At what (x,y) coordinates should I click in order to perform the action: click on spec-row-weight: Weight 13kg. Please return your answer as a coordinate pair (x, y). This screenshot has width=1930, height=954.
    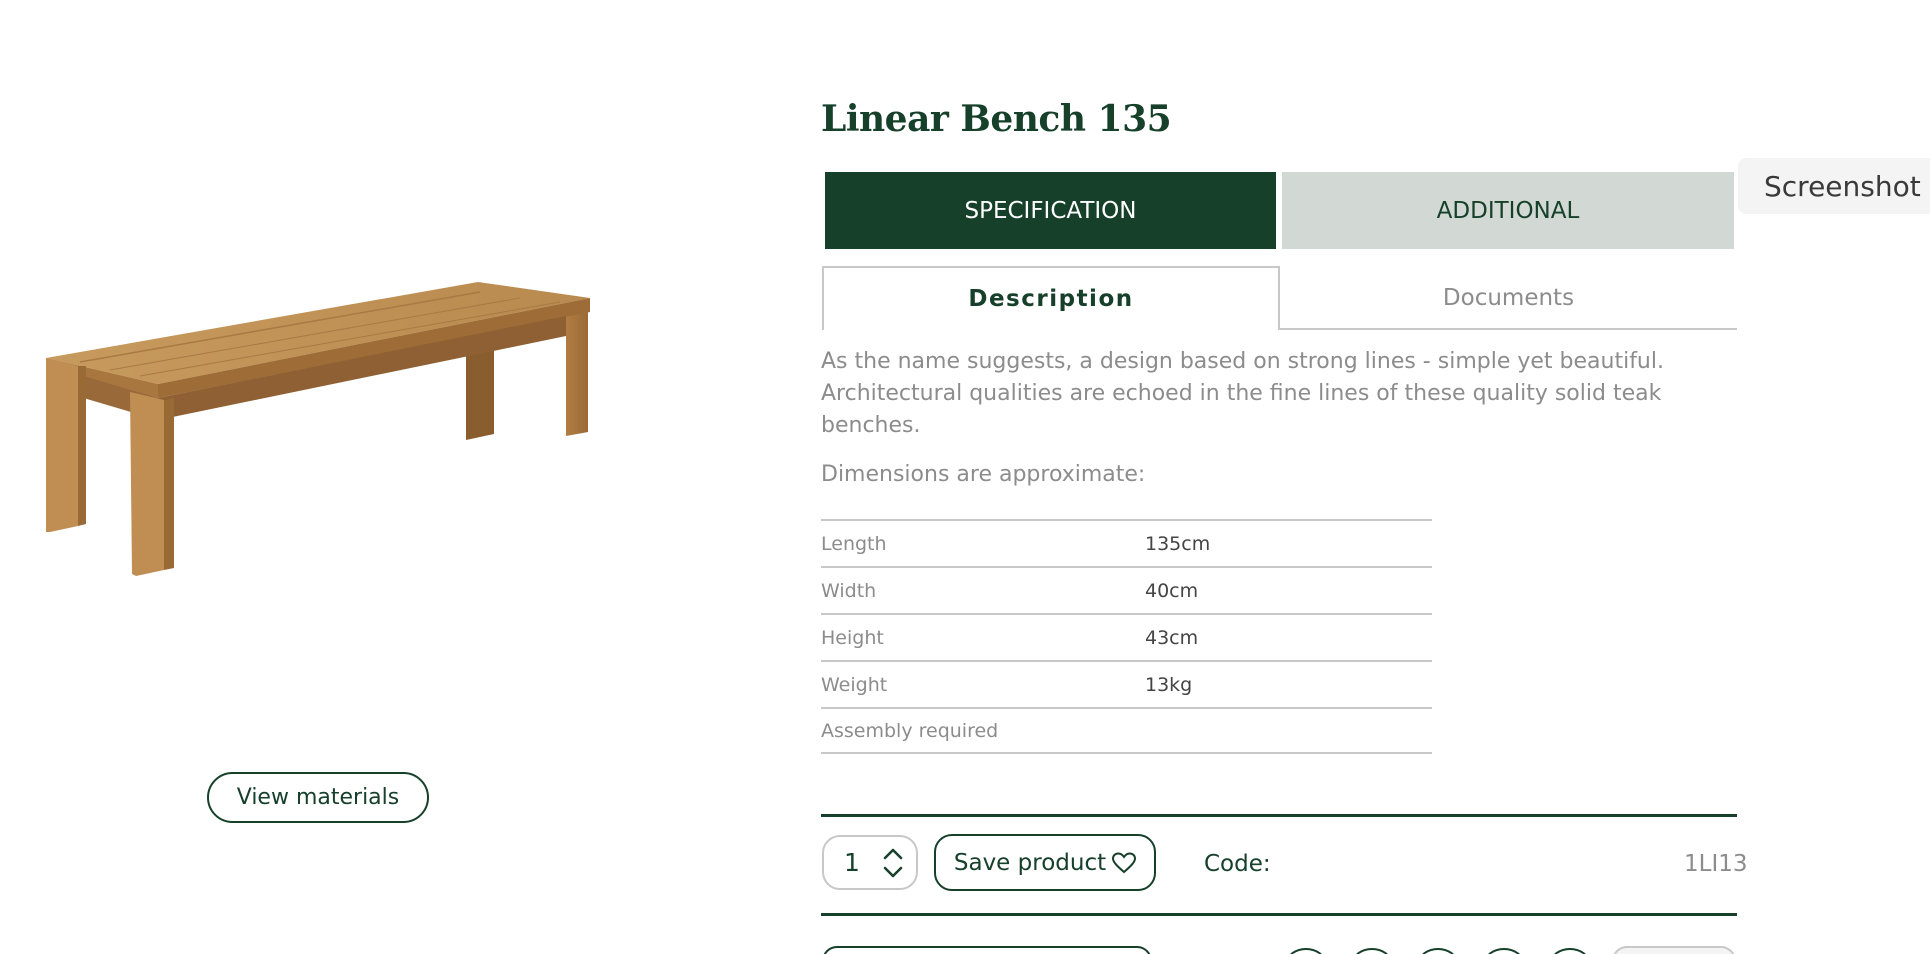
    Looking at the image, I should click on (1126, 683).